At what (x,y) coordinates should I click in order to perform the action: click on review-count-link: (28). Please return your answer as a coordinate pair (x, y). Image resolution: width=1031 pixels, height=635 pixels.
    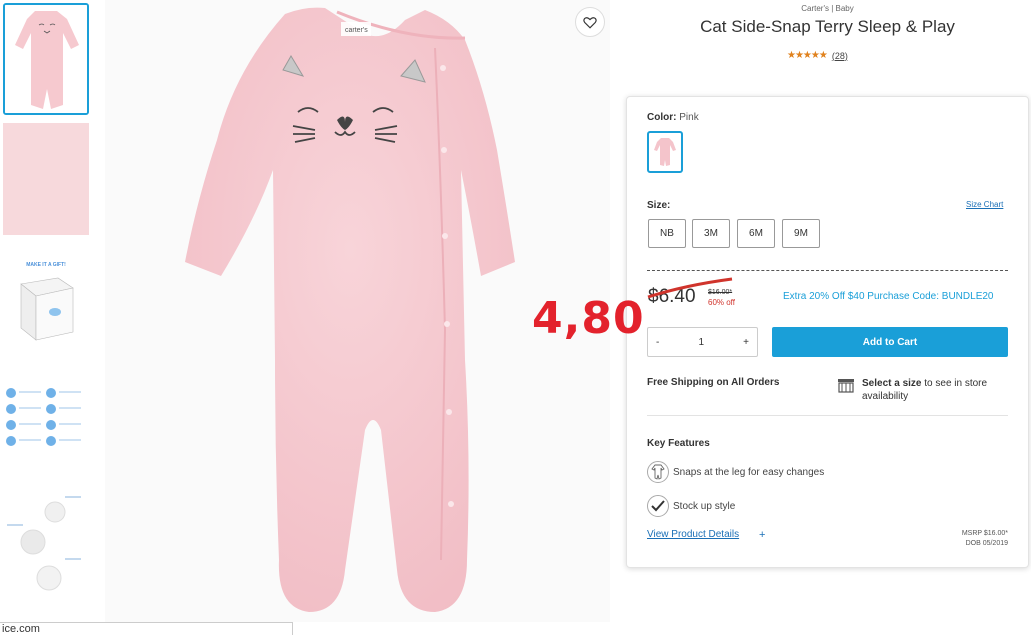
    Looking at the image, I should click on (840, 56).